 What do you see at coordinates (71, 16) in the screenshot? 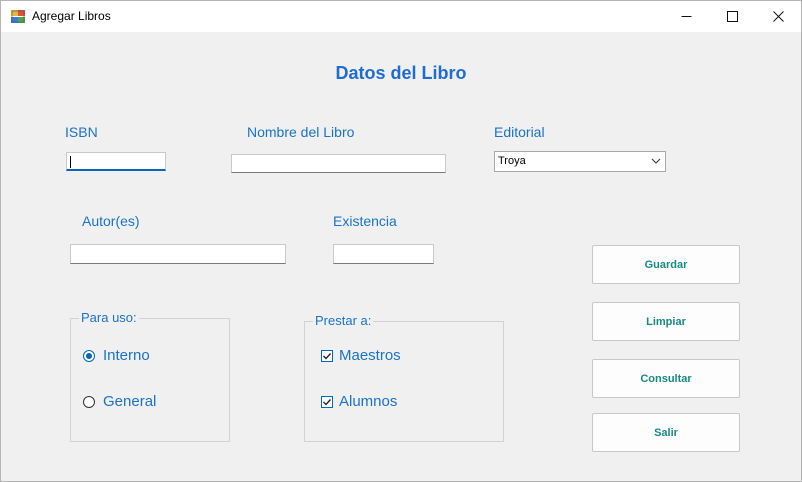
I see `window-title: Agregar Libros` at bounding box center [71, 16].